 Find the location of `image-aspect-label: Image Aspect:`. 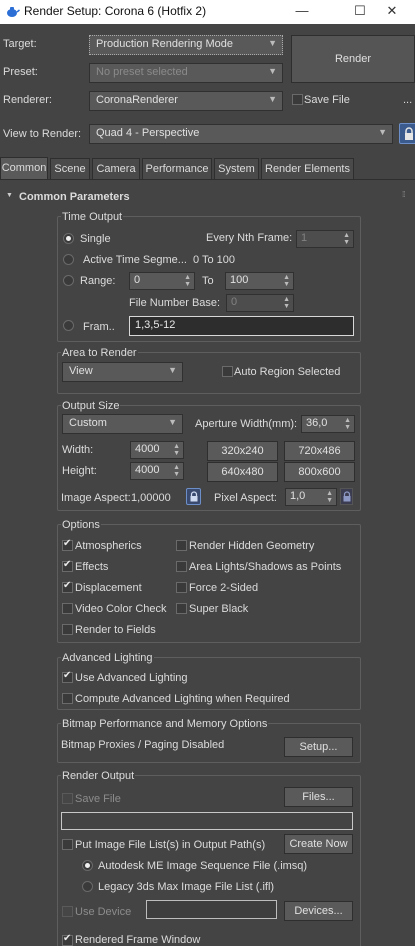

image-aspect-label: Image Aspect: is located at coordinates (96, 498).